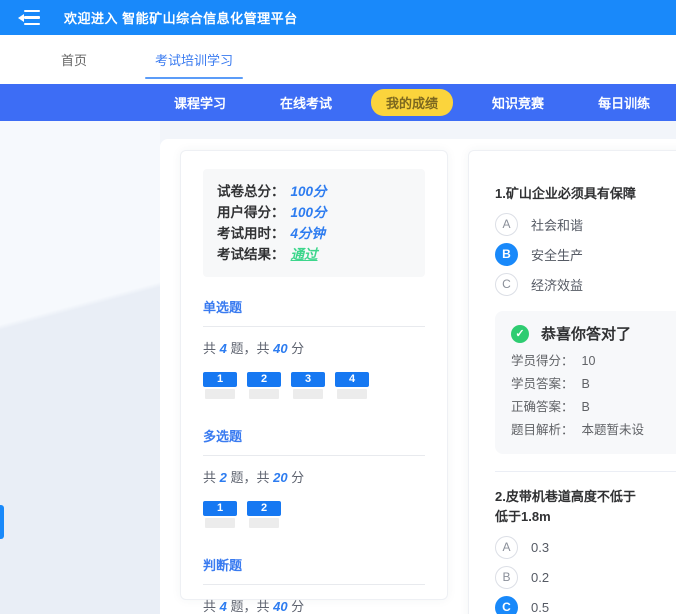 The image size is (676, 614). Describe the element at coordinates (593, 407) in the screenshot. I see `result-row-correct-answer: 正确答案： B` at that location.